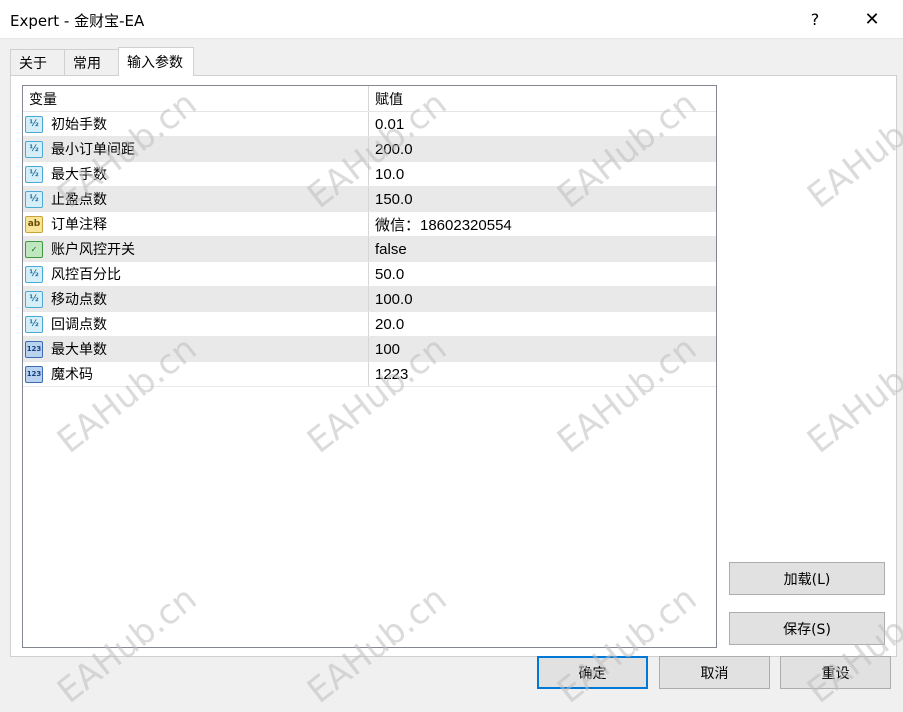  What do you see at coordinates (196, 199) in the screenshot?
I see `variable-cell: ½ 止盈点数` at bounding box center [196, 199].